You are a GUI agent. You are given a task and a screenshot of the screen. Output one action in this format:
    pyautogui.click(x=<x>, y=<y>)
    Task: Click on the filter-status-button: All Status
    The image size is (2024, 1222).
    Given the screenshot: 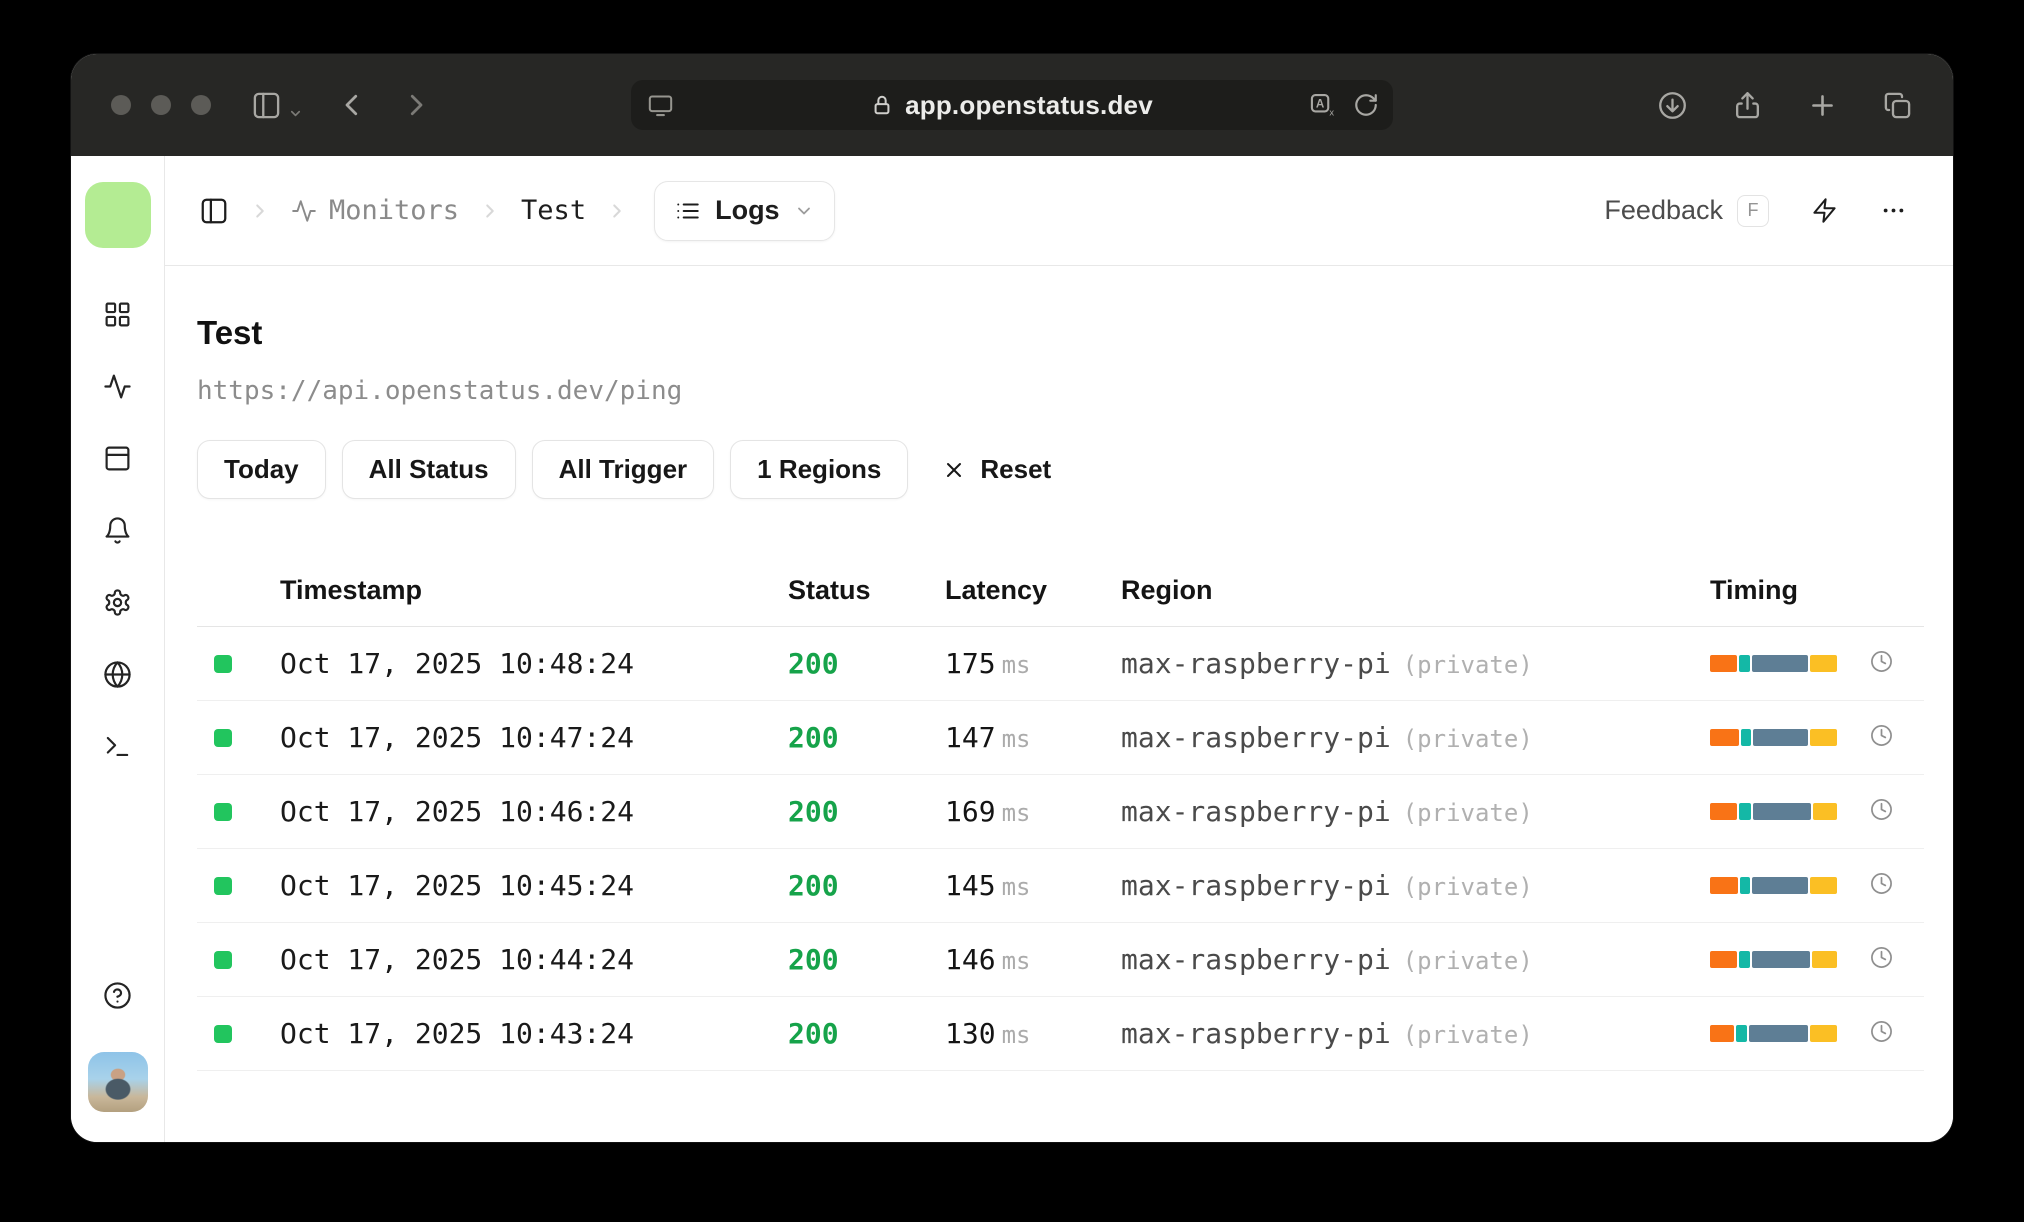 What is the action you would take?
    pyautogui.click(x=428, y=469)
    